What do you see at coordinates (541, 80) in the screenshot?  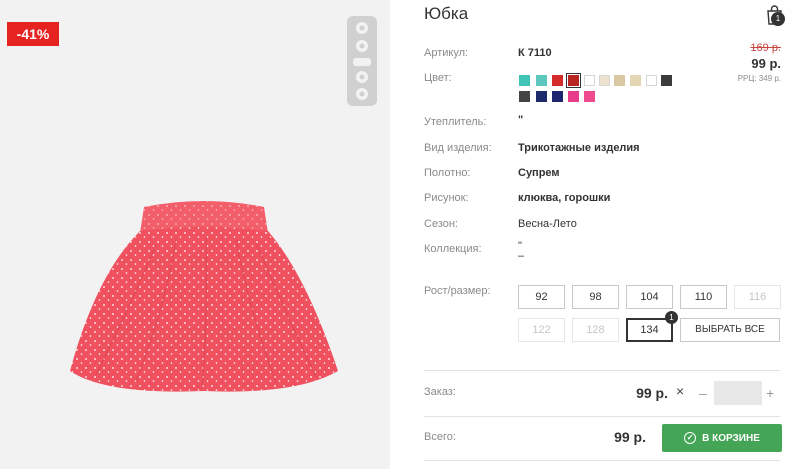 I see `color-swatch-mint` at bounding box center [541, 80].